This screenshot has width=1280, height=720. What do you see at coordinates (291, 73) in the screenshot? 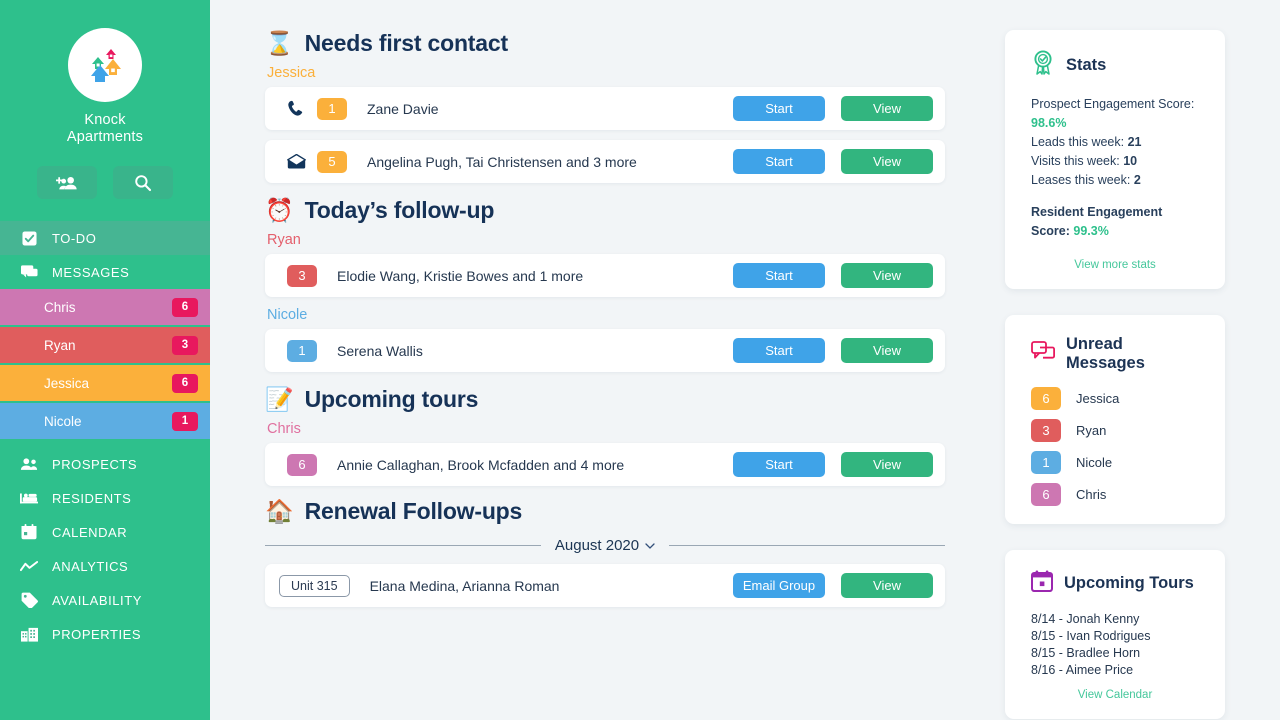
I see `owner-label-jessica: Jessica` at bounding box center [291, 73].